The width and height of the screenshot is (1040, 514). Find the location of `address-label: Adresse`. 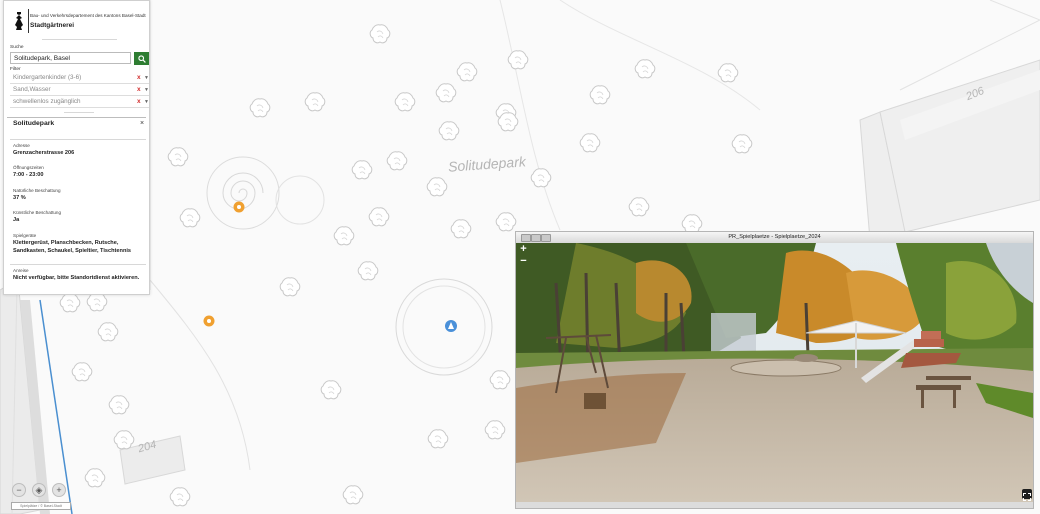

address-label: Adresse is located at coordinates (21, 145).